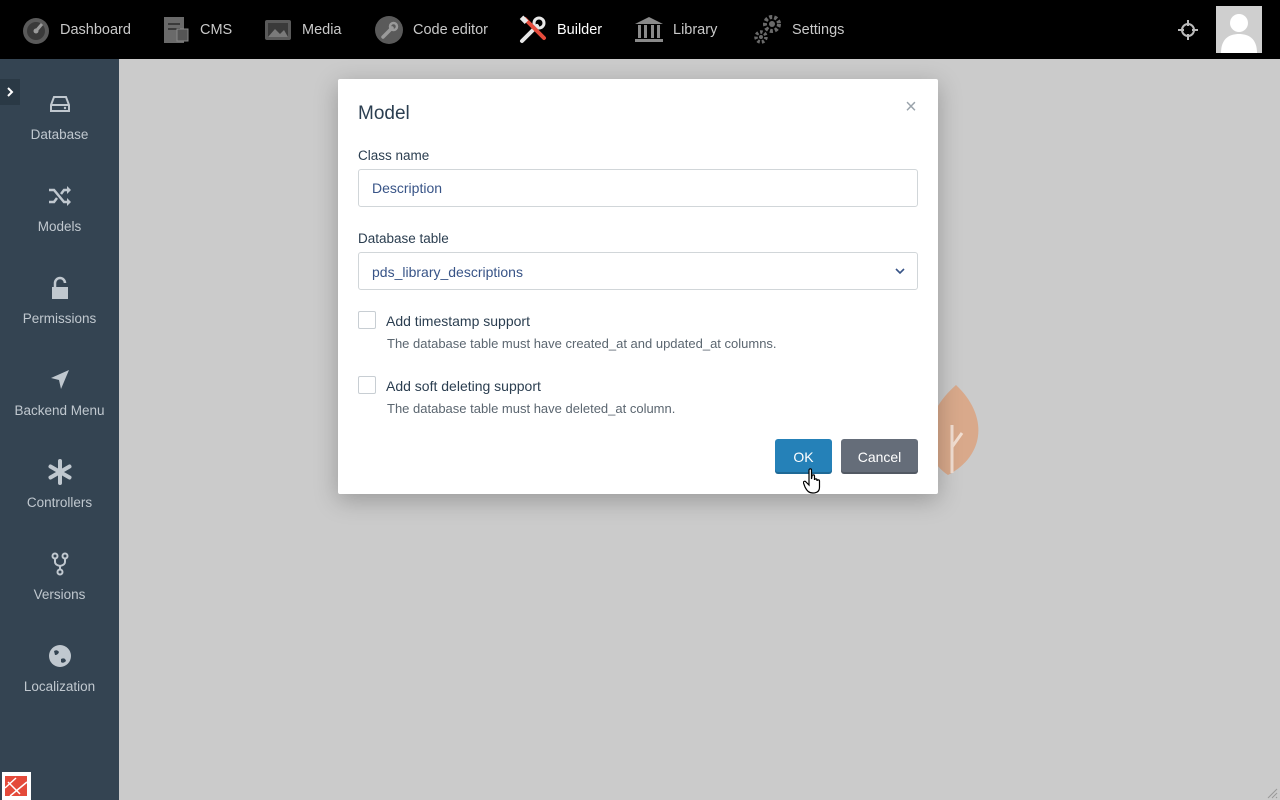 This screenshot has height=800, width=1280. Describe the element at coordinates (216, 30) in the screenshot. I see `nav-cms-label: CMS` at that location.